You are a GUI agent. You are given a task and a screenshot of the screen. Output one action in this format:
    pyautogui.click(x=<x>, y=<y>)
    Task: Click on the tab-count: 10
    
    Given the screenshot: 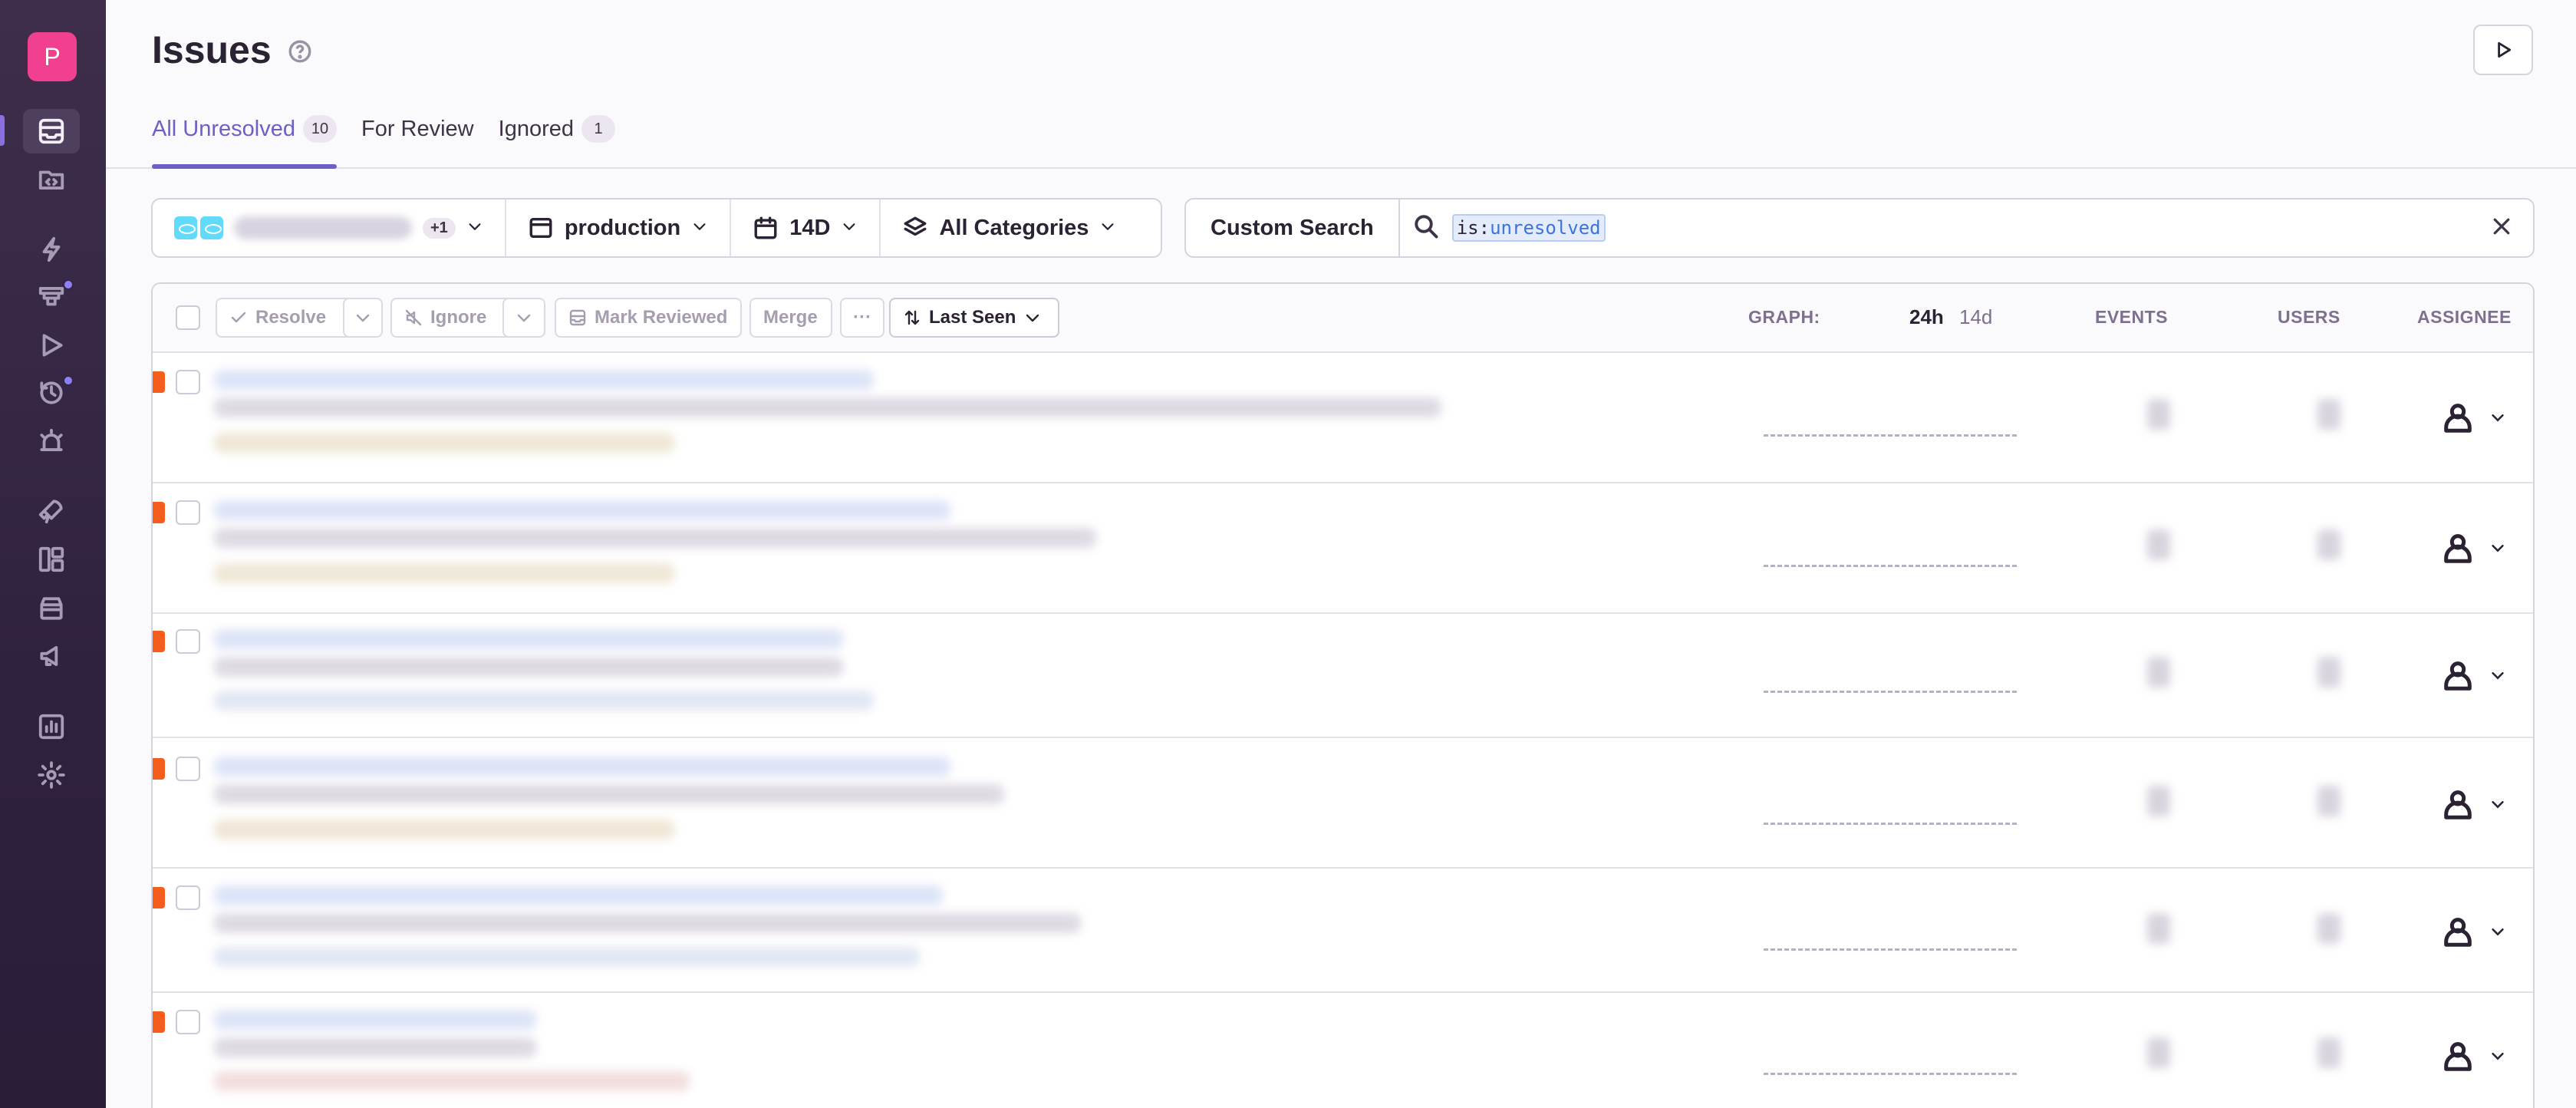 What is the action you would take?
    pyautogui.click(x=319, y=129)
    